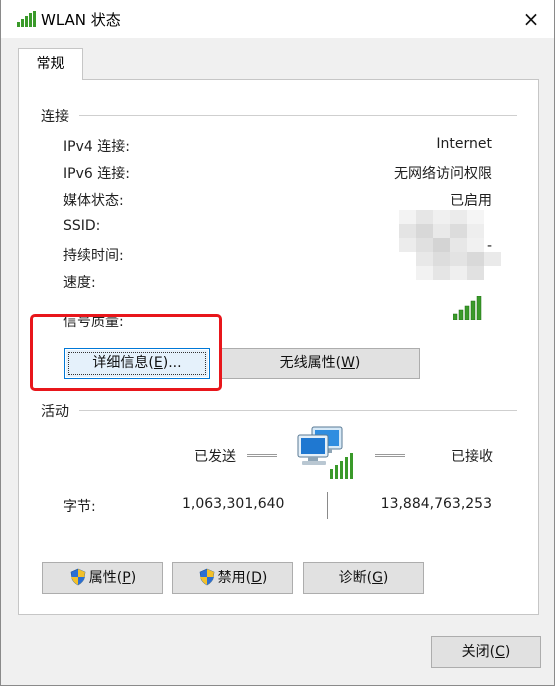 Image resolution: width=559 pixels, height=689 pixels. What do you see at coordinates (82, 226) in the screenshot?
I see `ssid-label: SSID:` at bounding box center [82, 226].